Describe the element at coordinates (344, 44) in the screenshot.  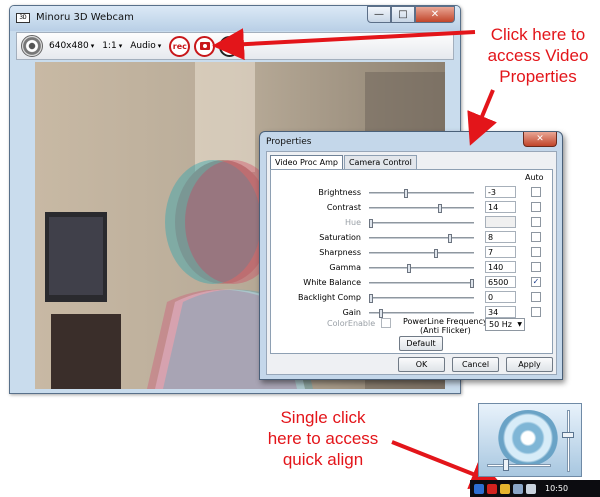
I see `arrow-to-properties-button` at that location.